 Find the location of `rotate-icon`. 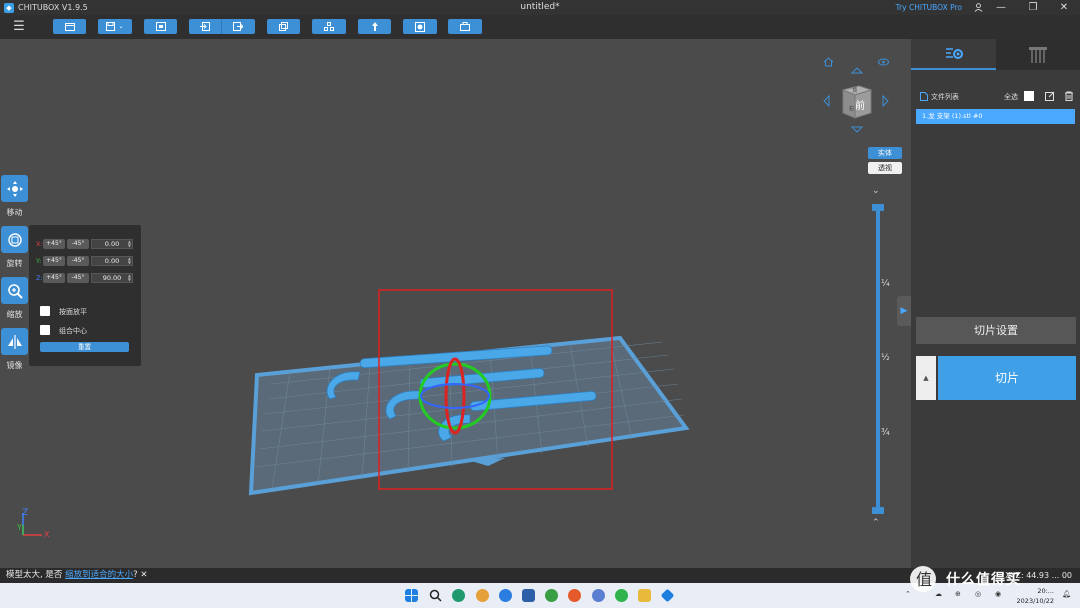

rotate-icon is located at coordinates (14, 239).